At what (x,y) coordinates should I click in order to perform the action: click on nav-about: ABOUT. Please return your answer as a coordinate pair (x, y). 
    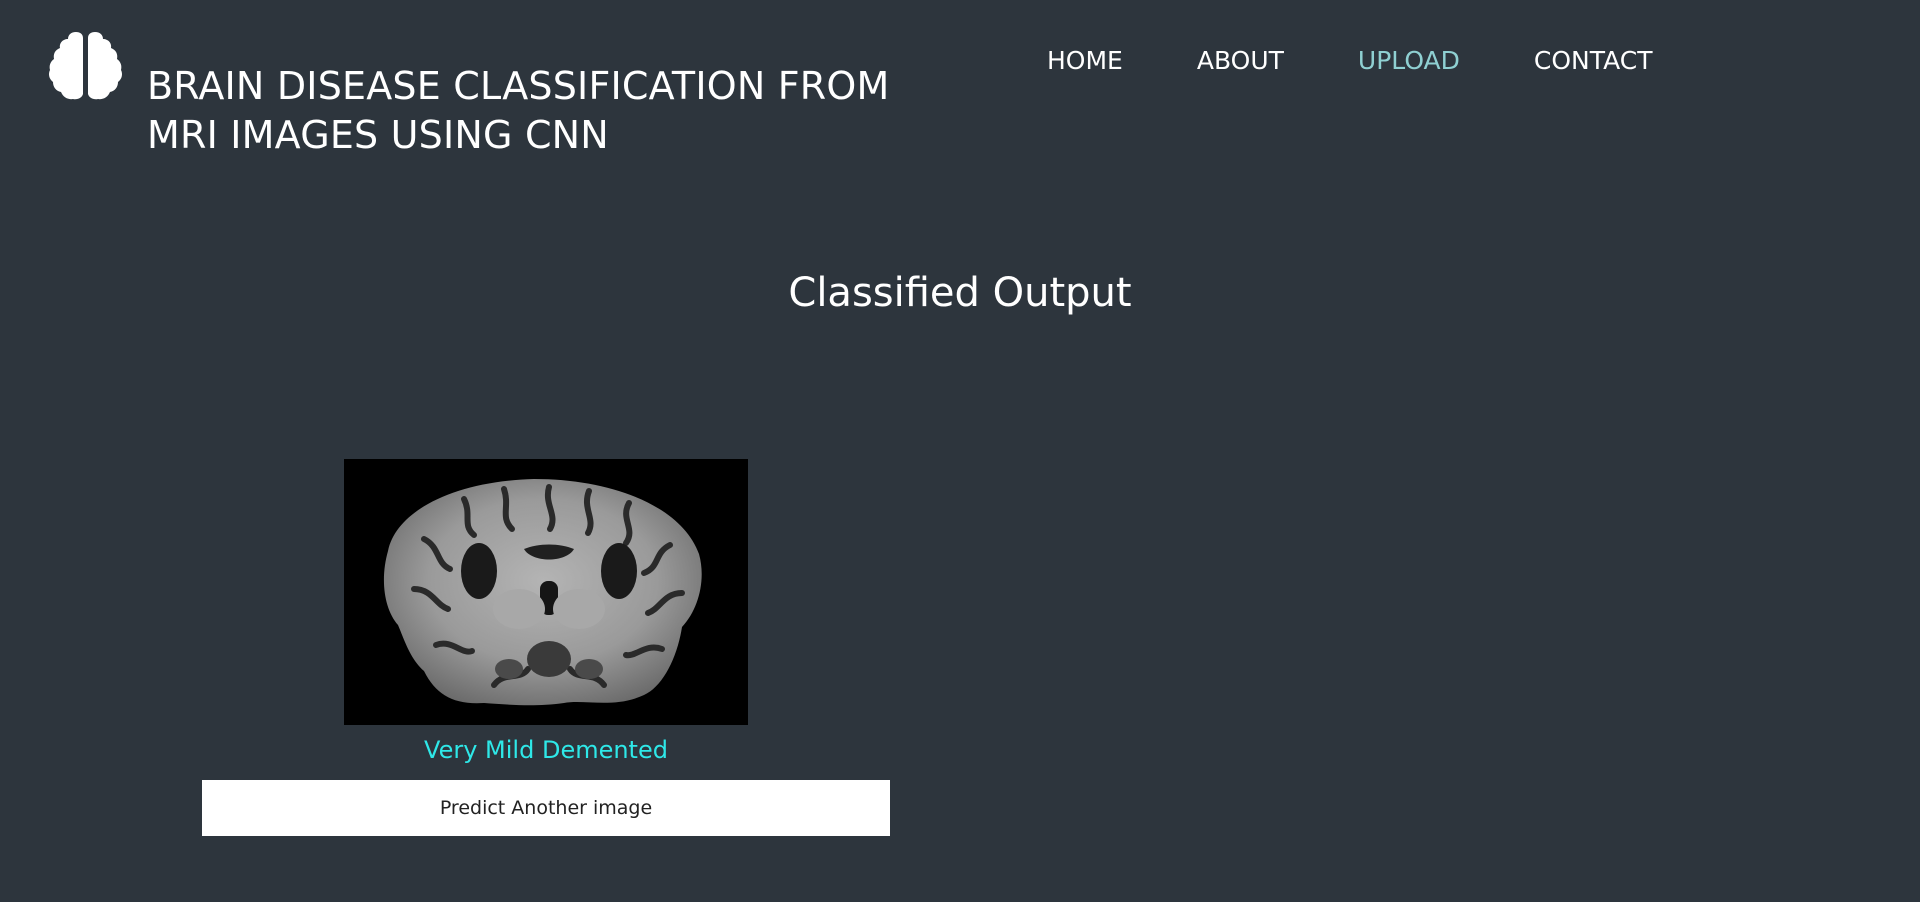
    Looking at the image, I should click on (1240, 60).